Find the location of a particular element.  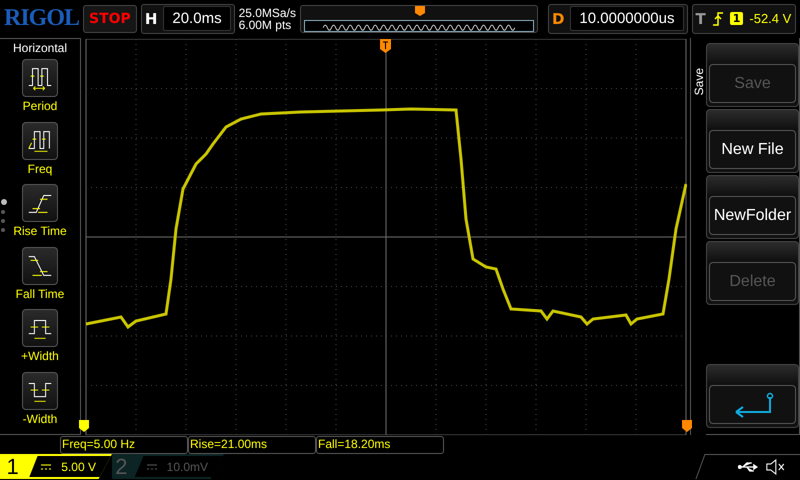

channel-scale: 10.0mV is located at coordinates (187, 467).